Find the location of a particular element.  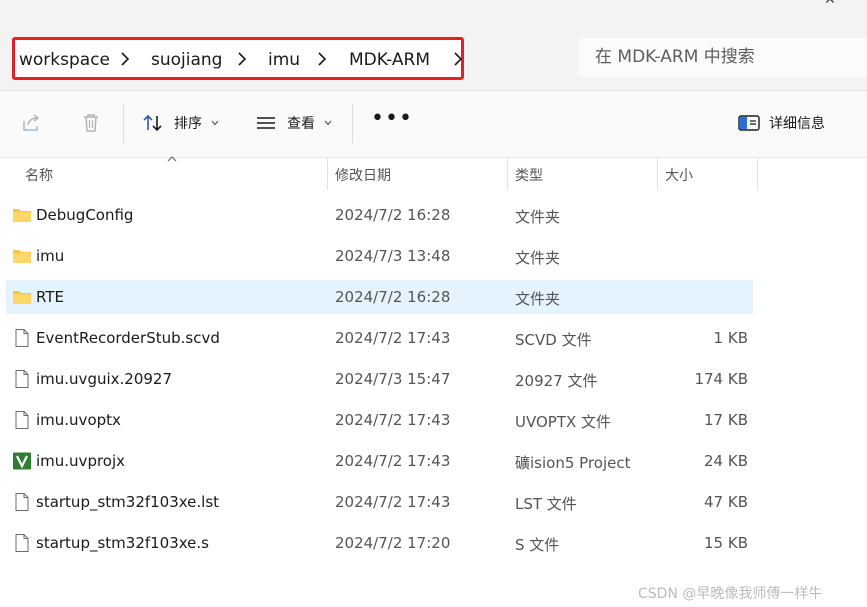

delete-button is located at coordinates (91, 123).